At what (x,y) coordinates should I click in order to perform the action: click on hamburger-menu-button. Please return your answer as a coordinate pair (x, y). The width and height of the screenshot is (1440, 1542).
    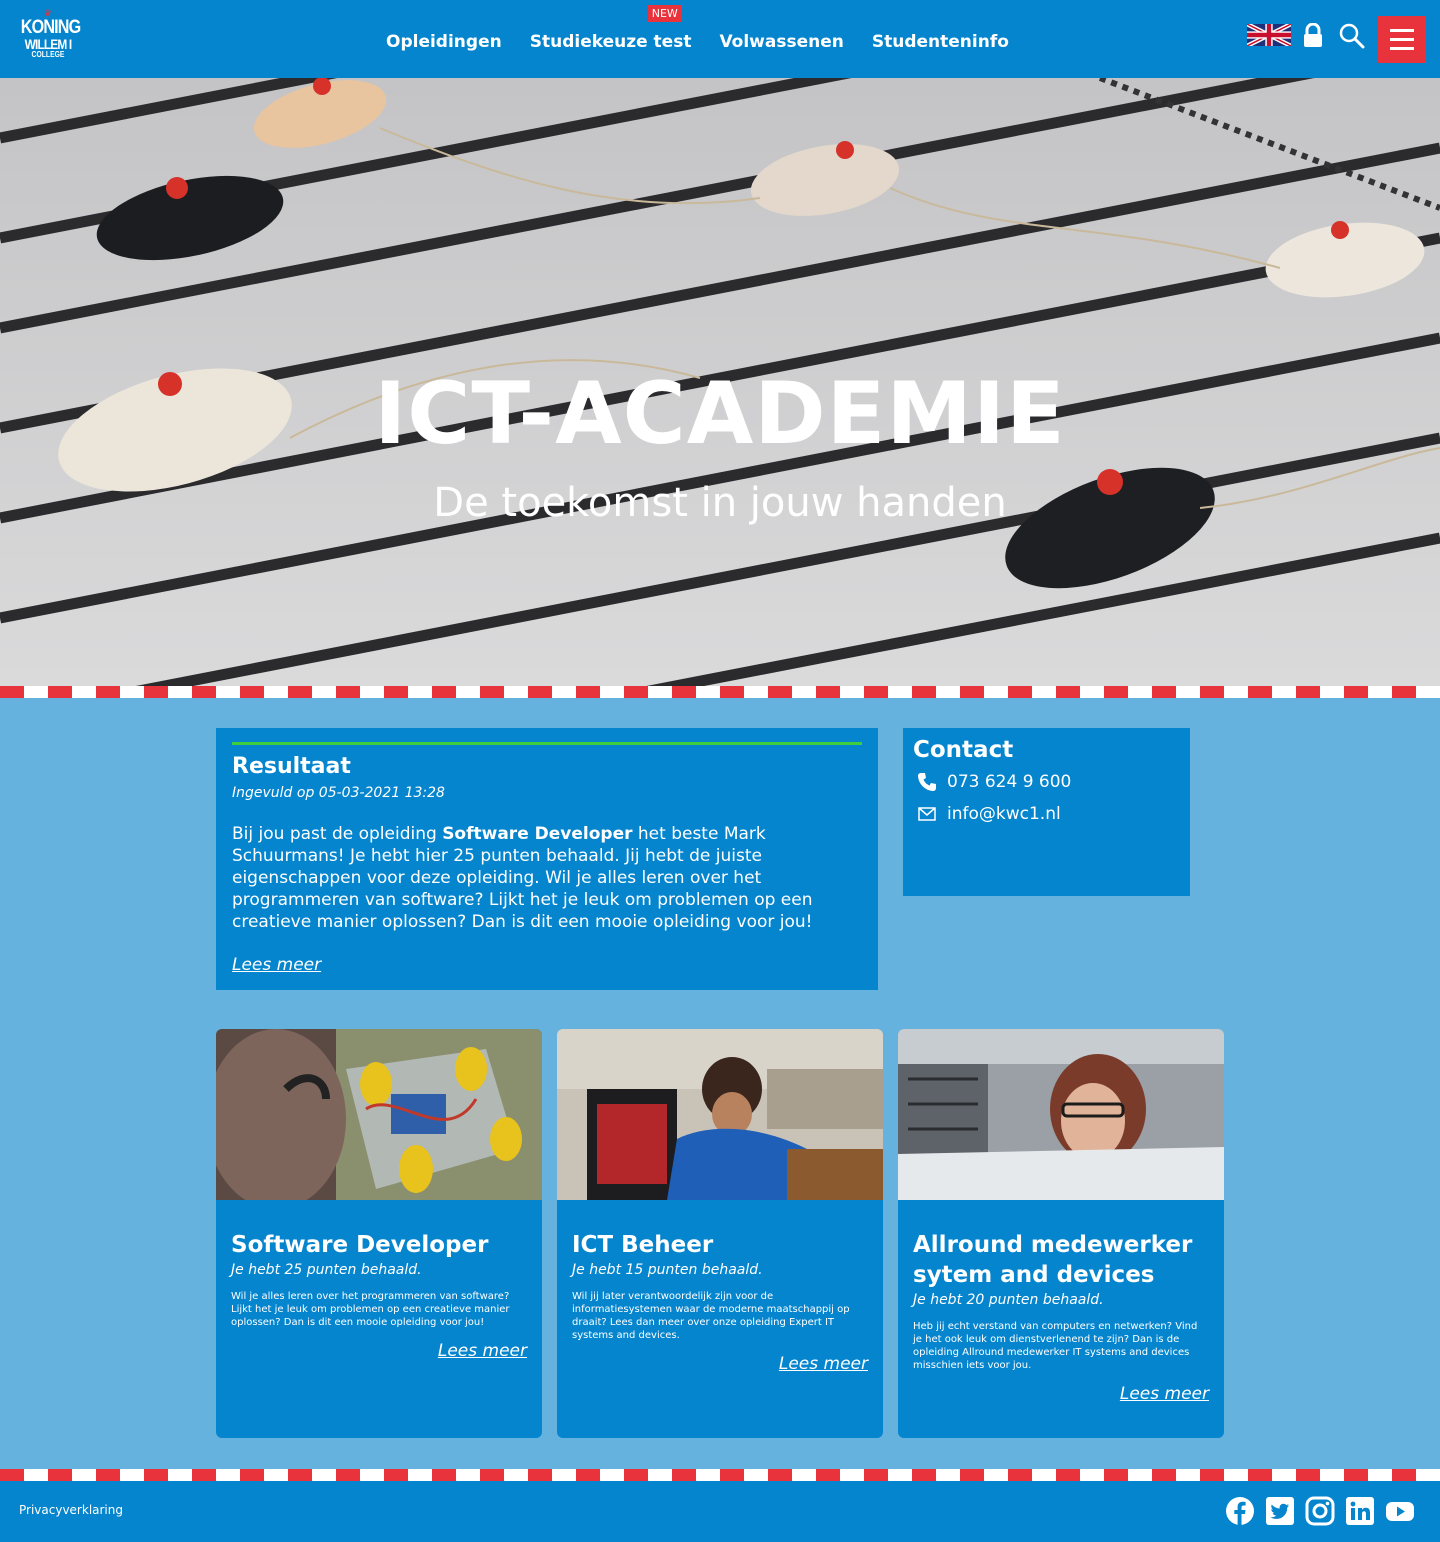
    Looking at the image, I should click on (1402, 39).